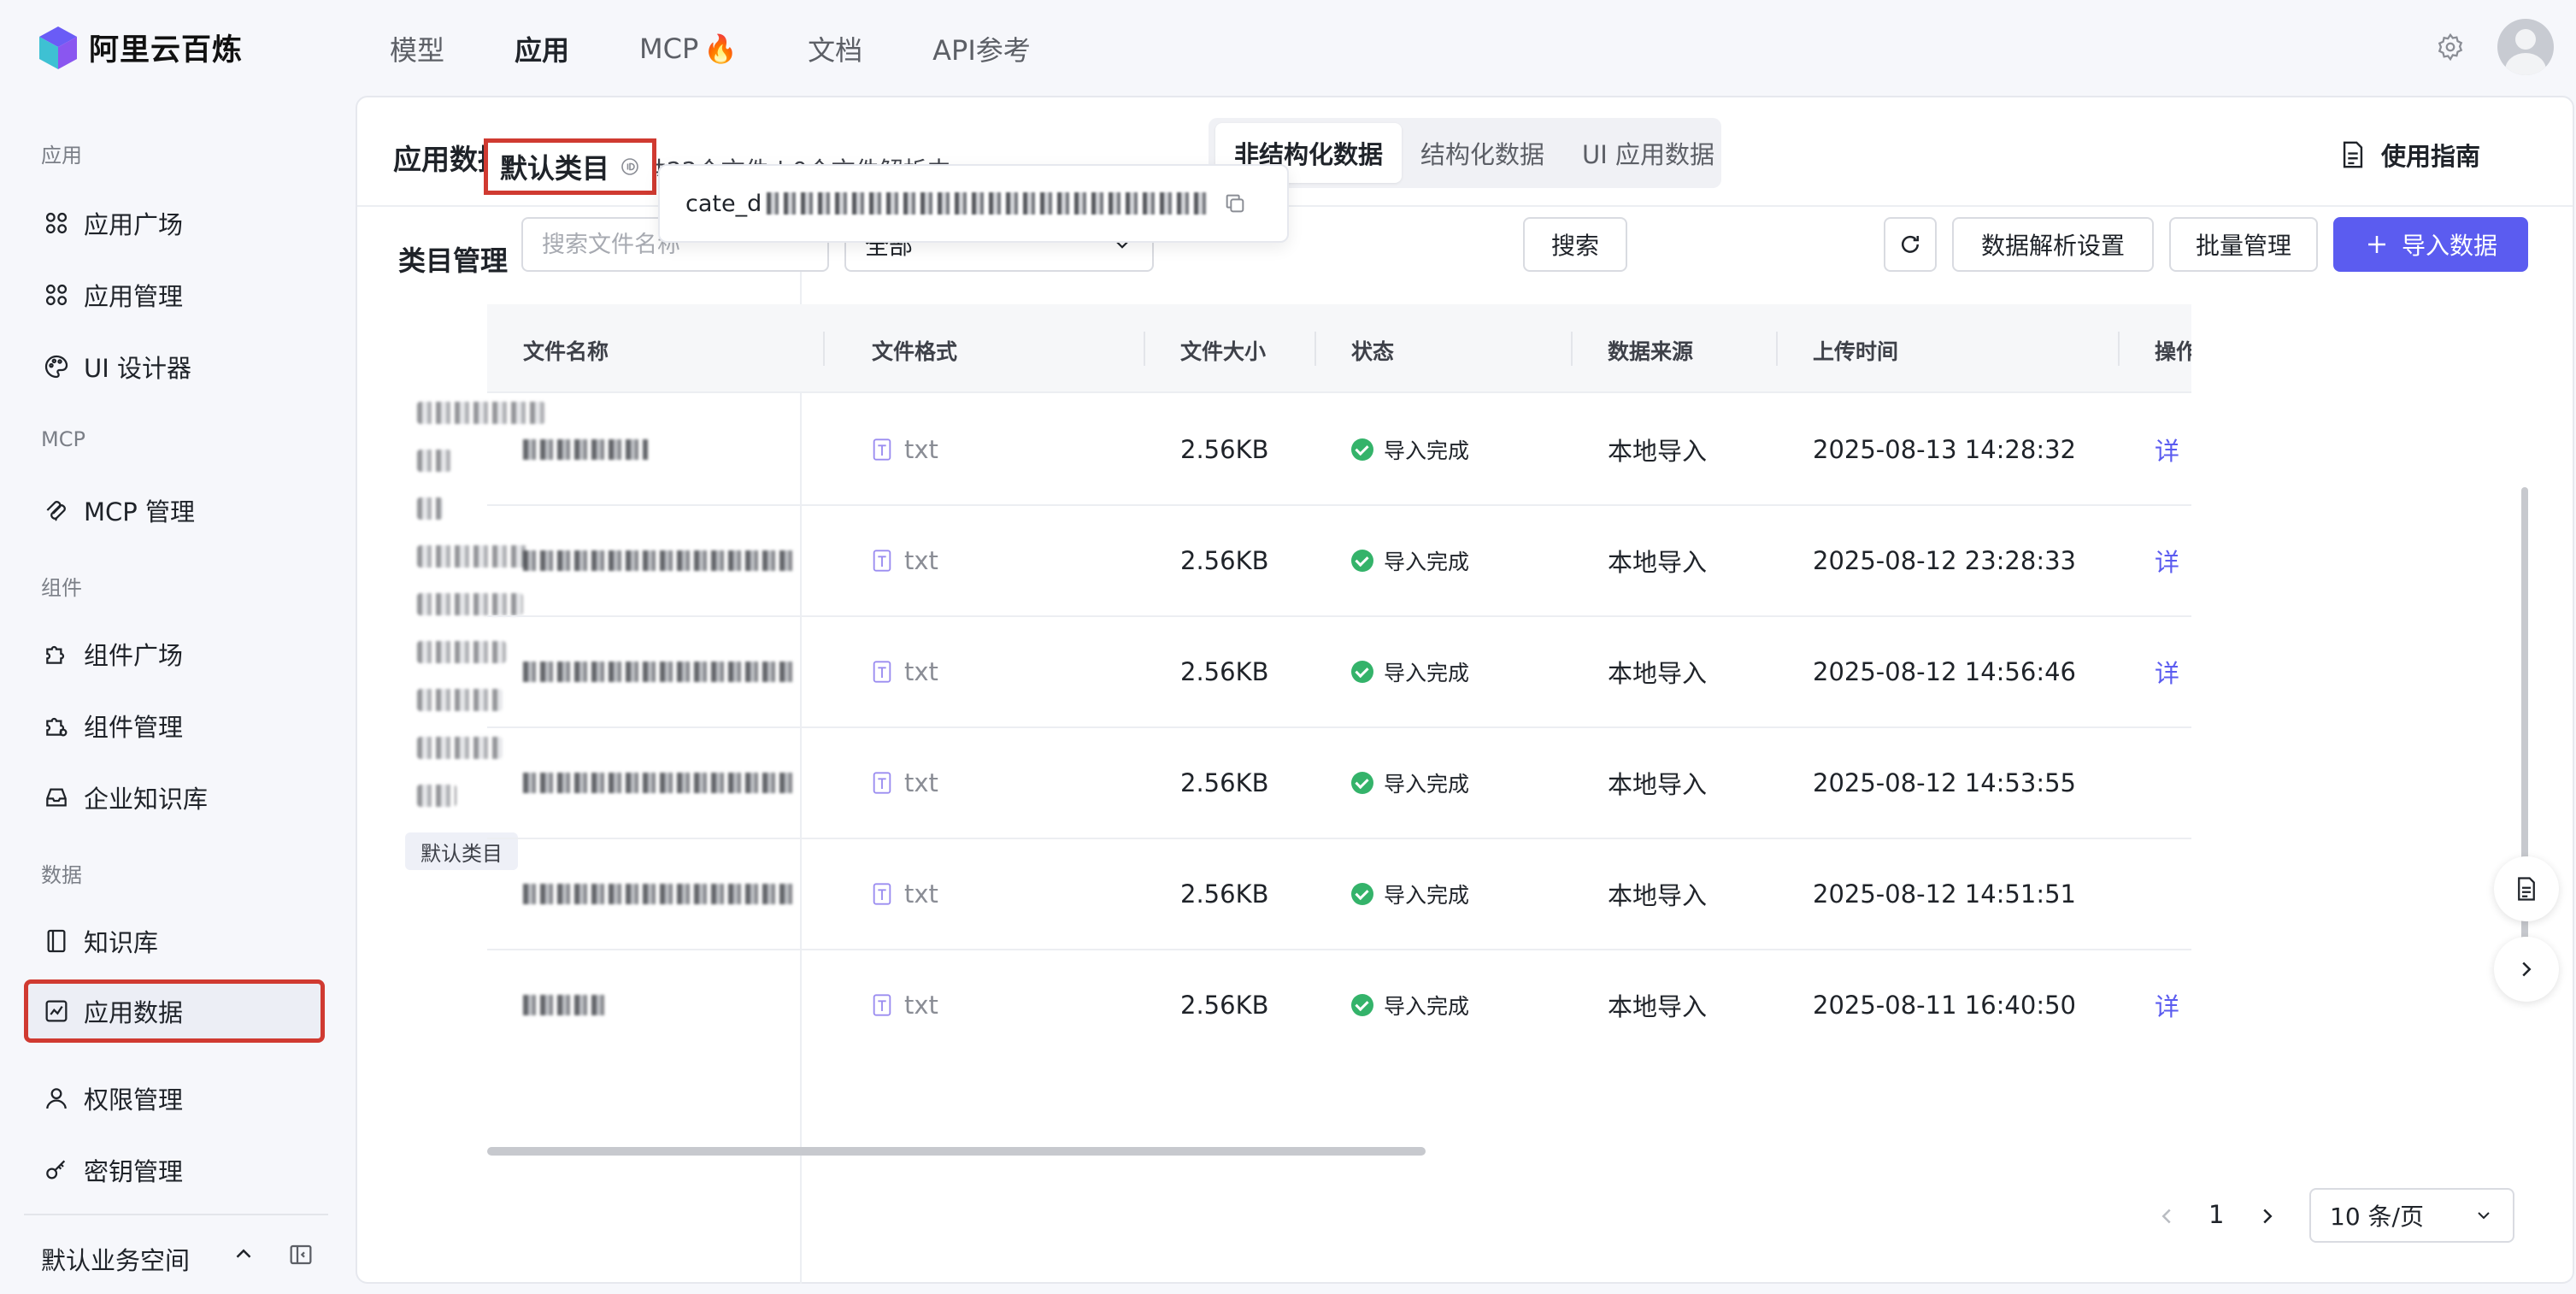  I want to click on sidebar-item-permissions: 权限管理, so click(174, 1098).